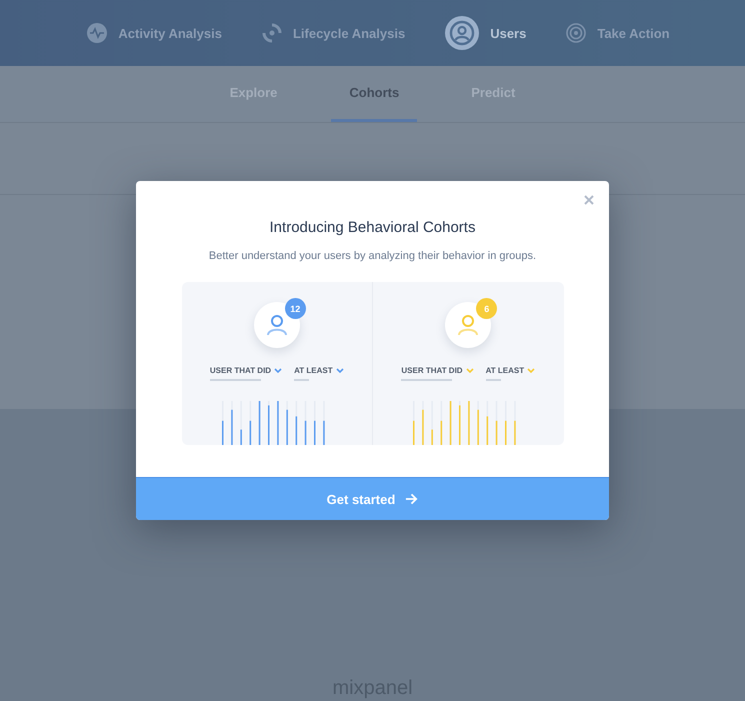 The height and width of the screenshot is (701, 745). I want to click on pulse-icon, so click(97, 33).